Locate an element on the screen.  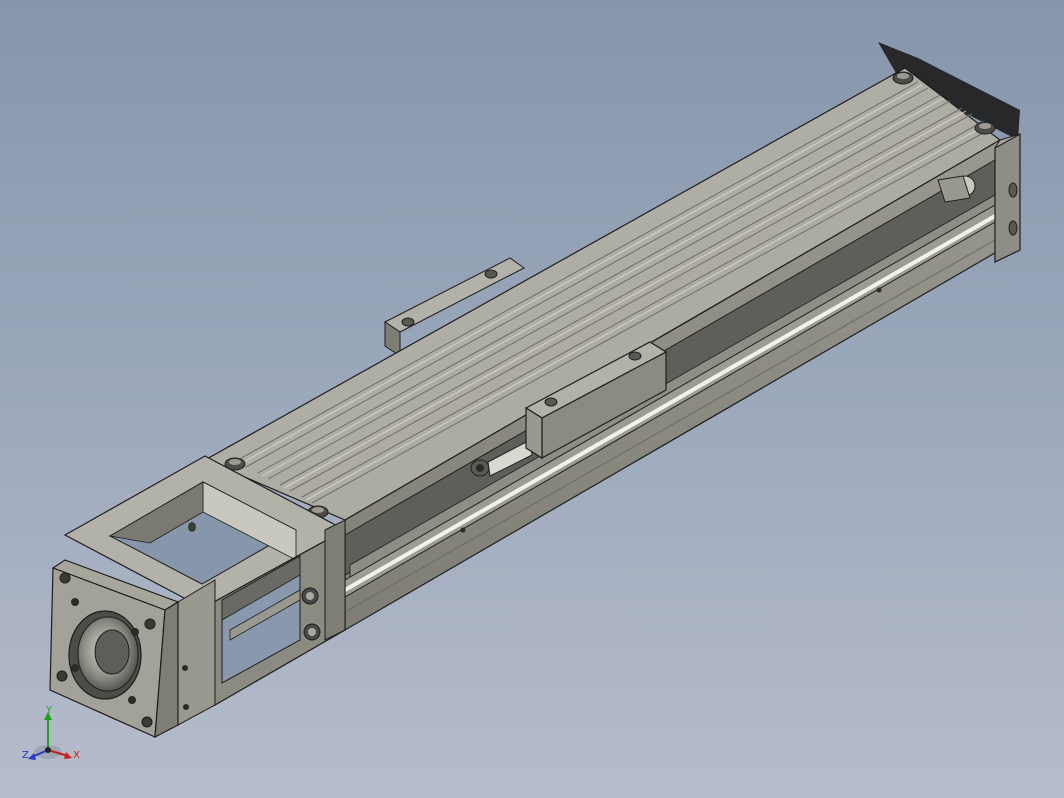
orientation-triad is located at coordinates (50, 736).